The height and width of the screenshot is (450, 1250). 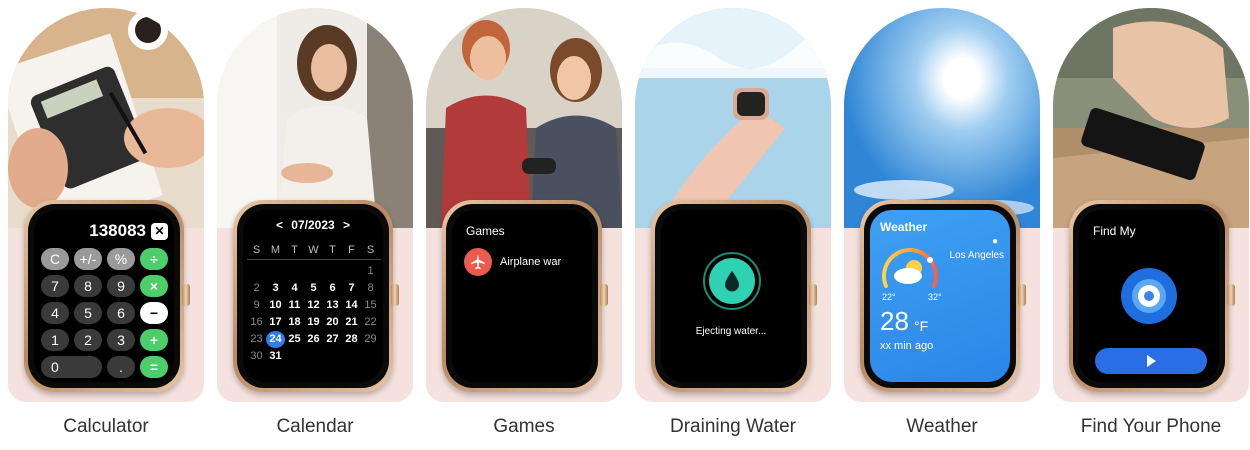 What do you see at coordinates (121, 367) in the screenshot?
I see `calculator-key: .` at bounding box center [121, 367].